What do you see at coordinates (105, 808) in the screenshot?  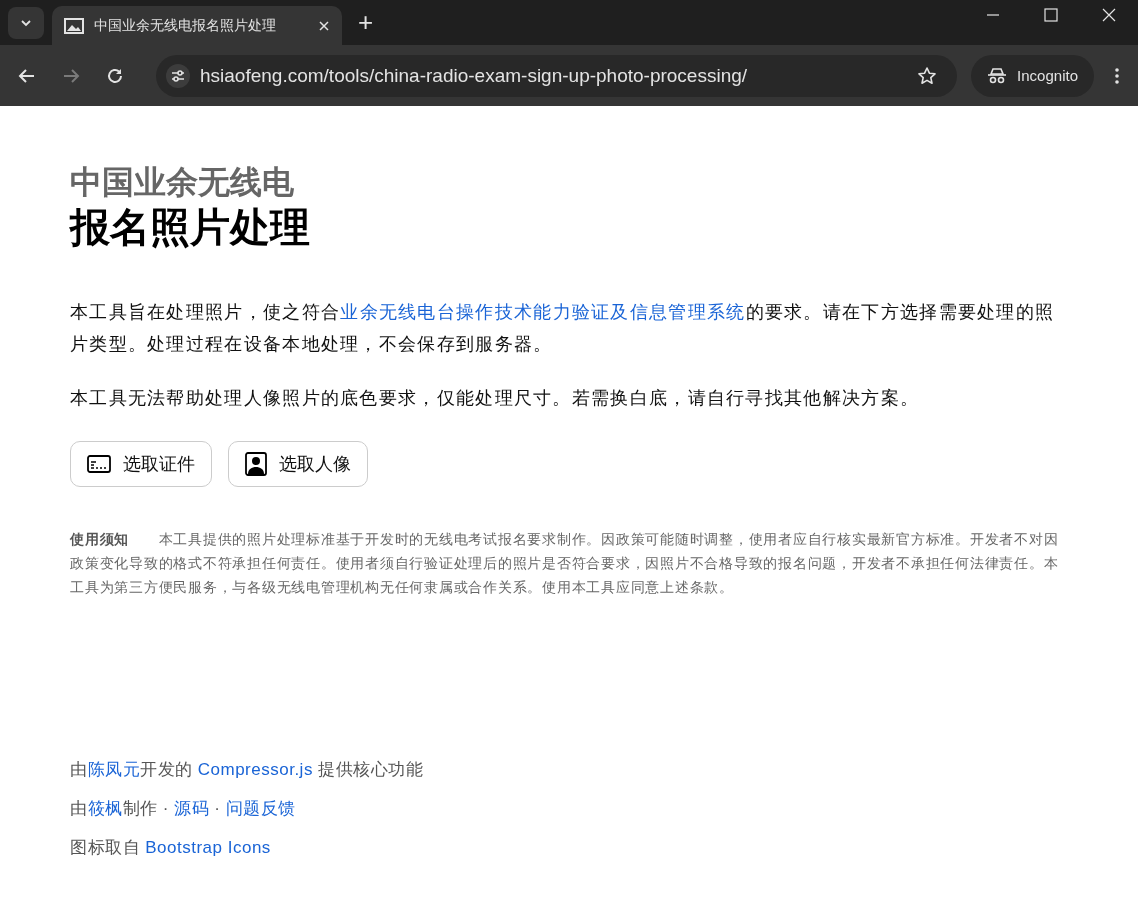 I see `footer-link: 筱枫` at bounding box center [105, 808].